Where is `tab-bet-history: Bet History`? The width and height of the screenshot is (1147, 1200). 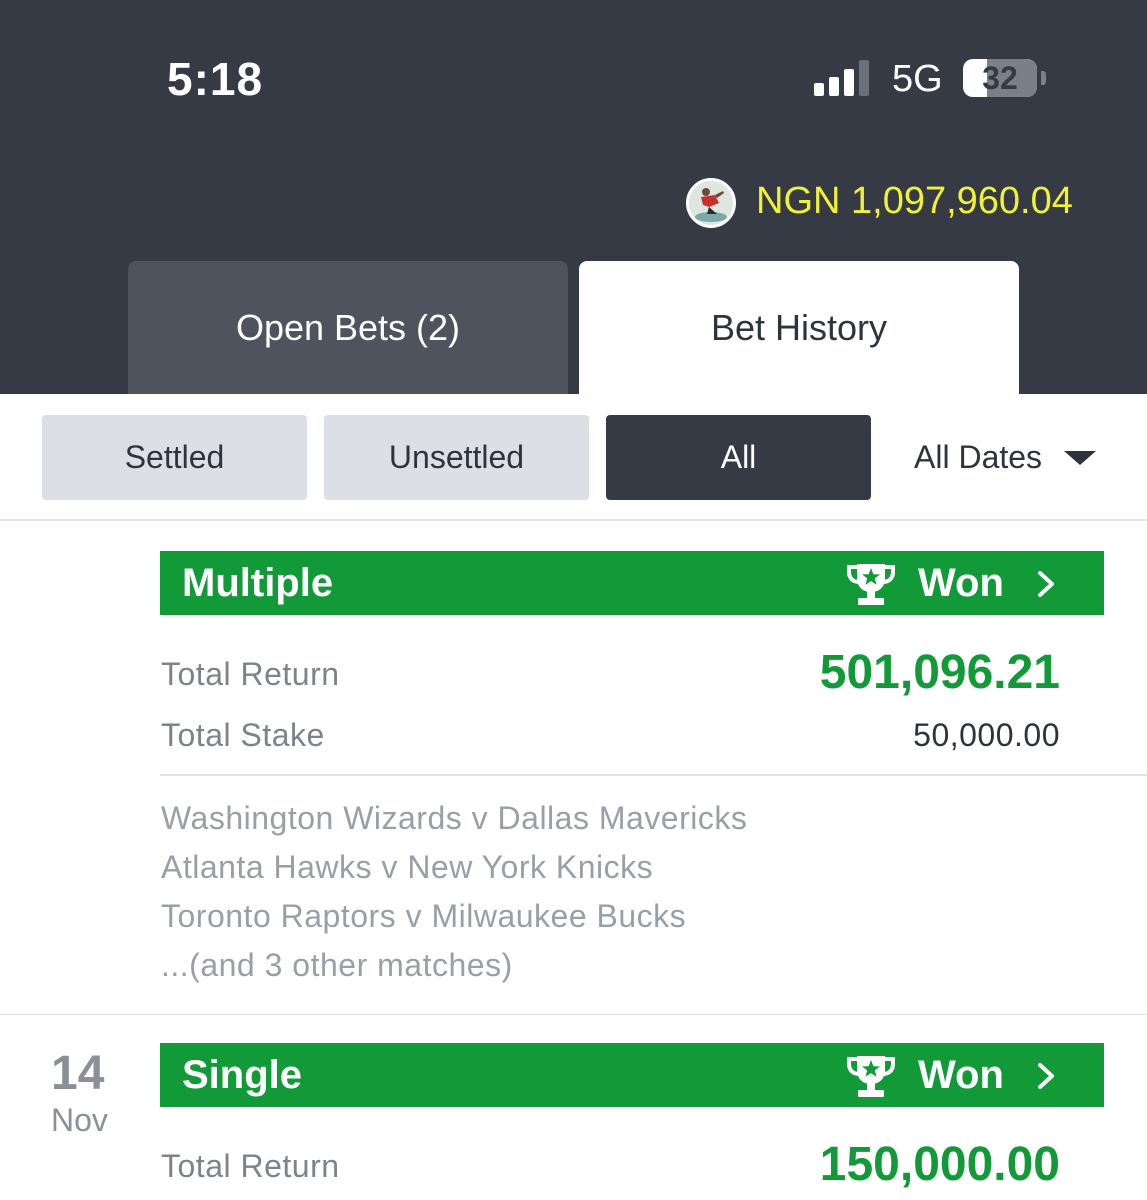 tab-bet-history: Bet History is located at coordinates (799, 327).